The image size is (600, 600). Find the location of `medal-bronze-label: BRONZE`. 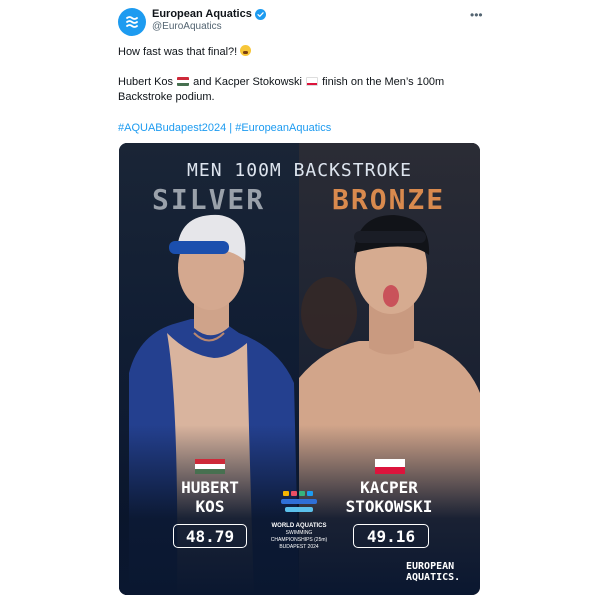

medal-bronze-label: BRONZE is located at coordinates (389, 199).